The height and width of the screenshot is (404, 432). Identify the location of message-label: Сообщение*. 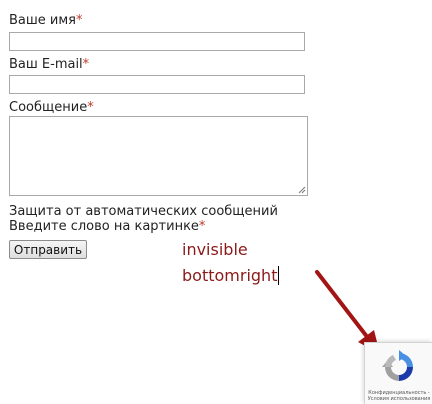
(51, 108).